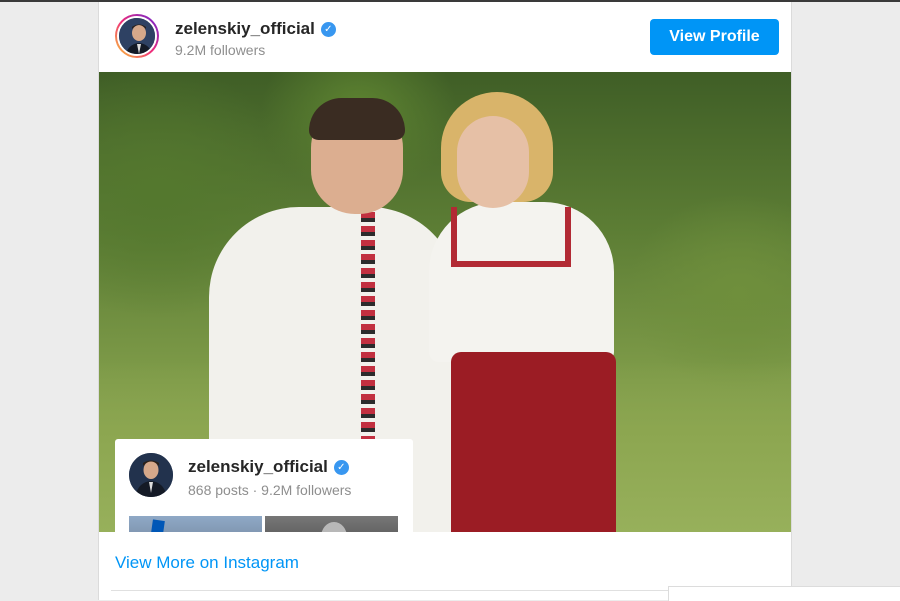 This screenshot has width=900, height=601. Describe the element at coordinates (493, 162) in the screenshot. I see `woman-head` at that location.